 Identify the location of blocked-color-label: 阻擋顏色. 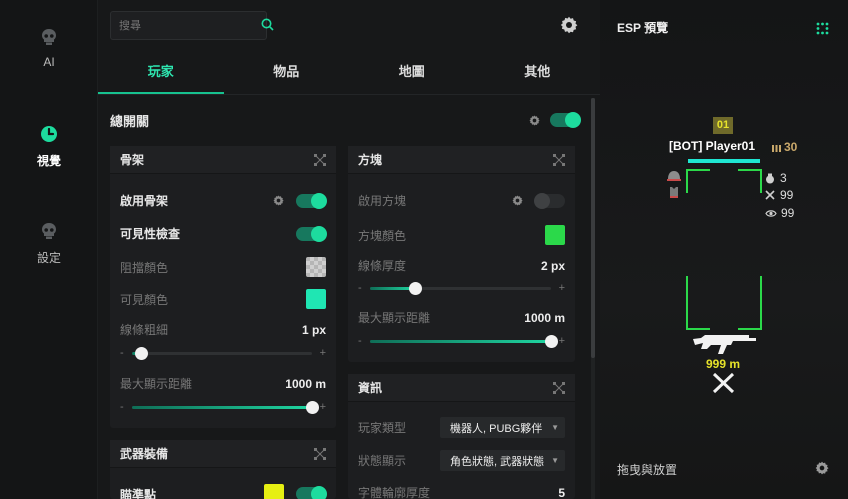
(144, 267).